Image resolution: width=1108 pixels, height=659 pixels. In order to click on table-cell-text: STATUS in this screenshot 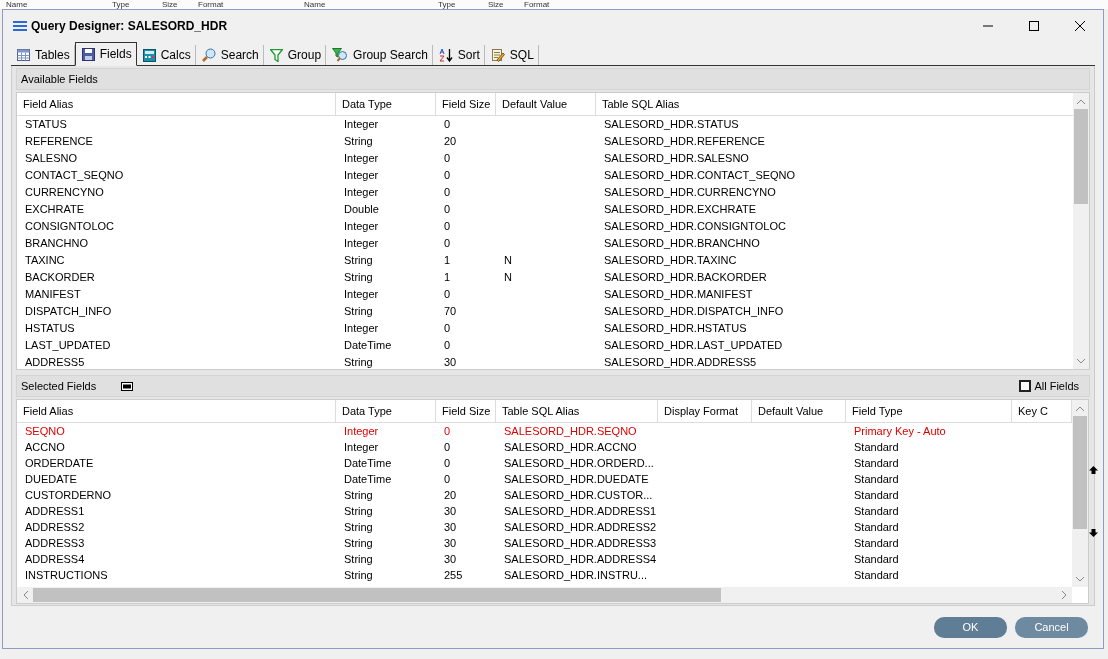, I will do `click(46, 124)`.